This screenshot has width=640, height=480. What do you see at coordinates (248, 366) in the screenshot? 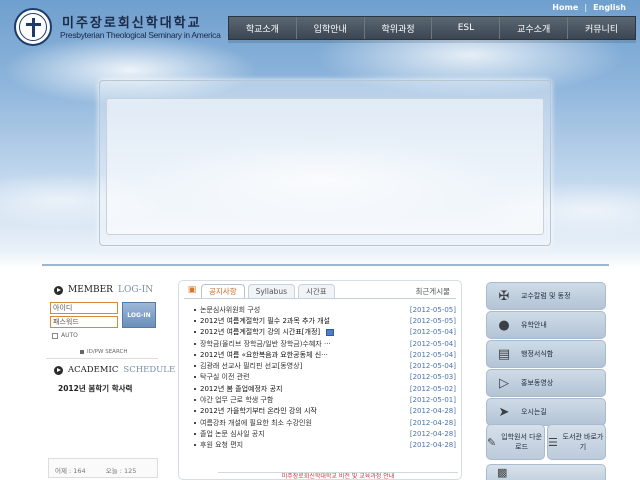
I see `notice-title: 김광래 선교사 필리핀 선교[동영상]` at bounding box center [248, 366].